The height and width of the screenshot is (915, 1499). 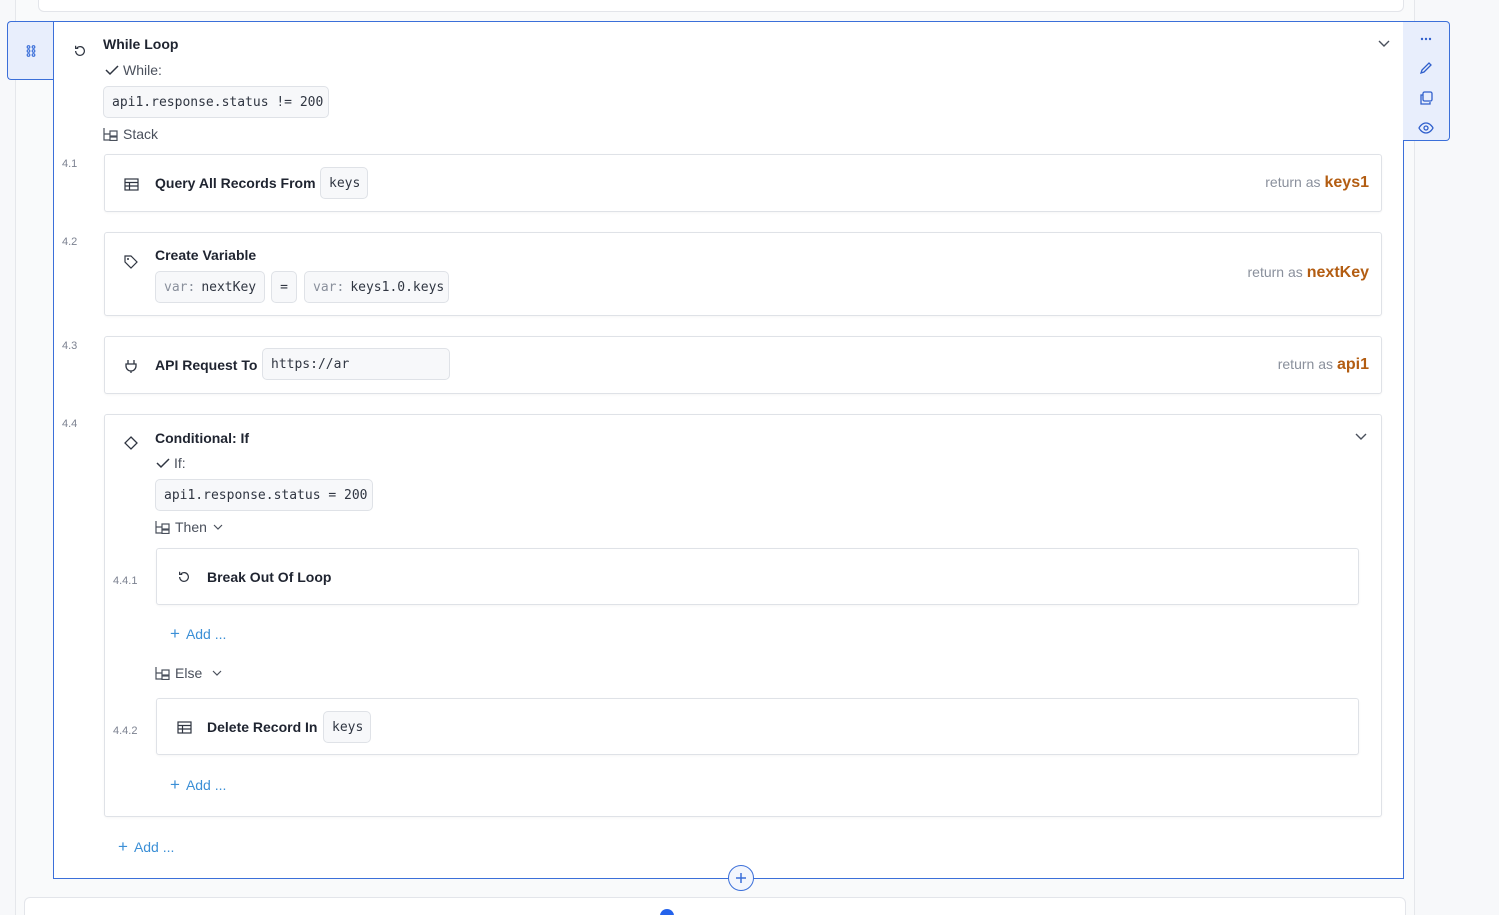 I want to click on step-number: 4.2, so click(x=70, y=242).